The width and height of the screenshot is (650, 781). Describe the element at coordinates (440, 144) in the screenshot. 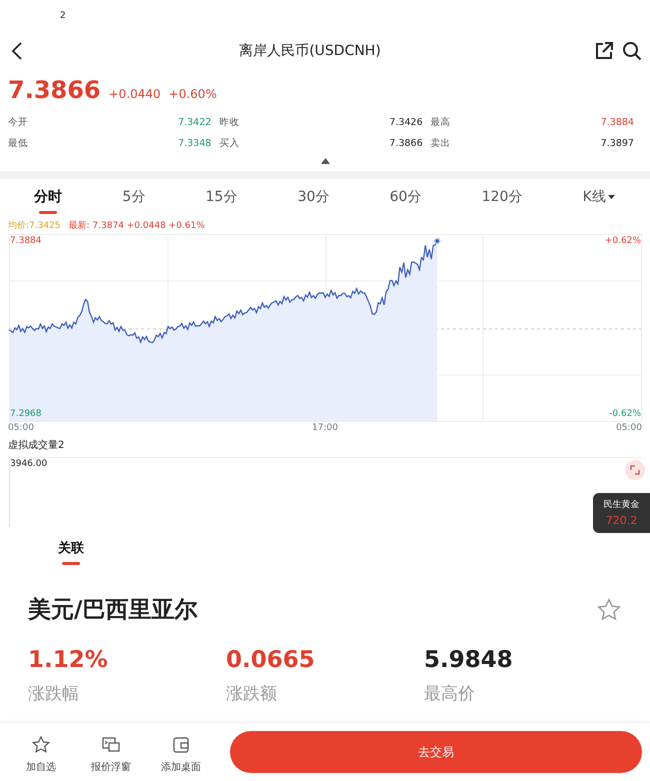

I see `stat-label: 卖出` at that location.